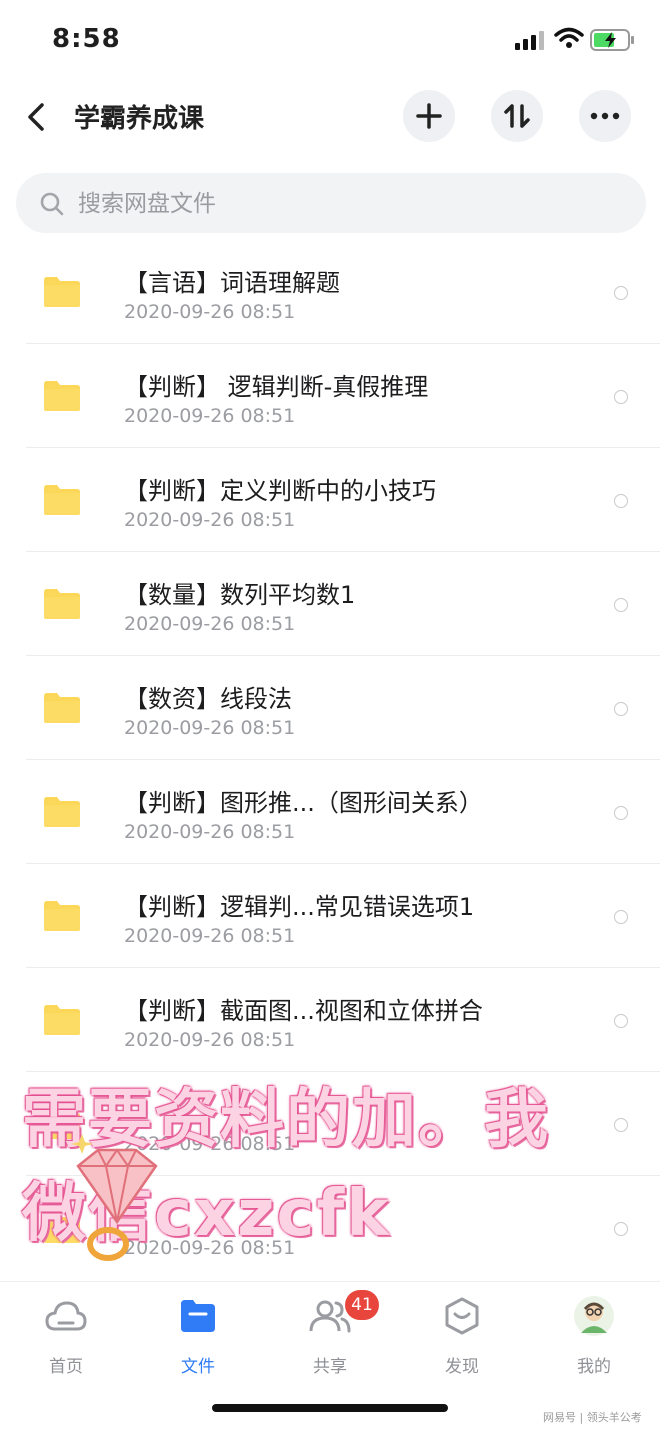 This screenshot has width=660, height=1430. What do you see at coordinates (330, 116) in the screenshot?
I see `navigation-header: 学霸养成课` at bounding box center [330, 116].